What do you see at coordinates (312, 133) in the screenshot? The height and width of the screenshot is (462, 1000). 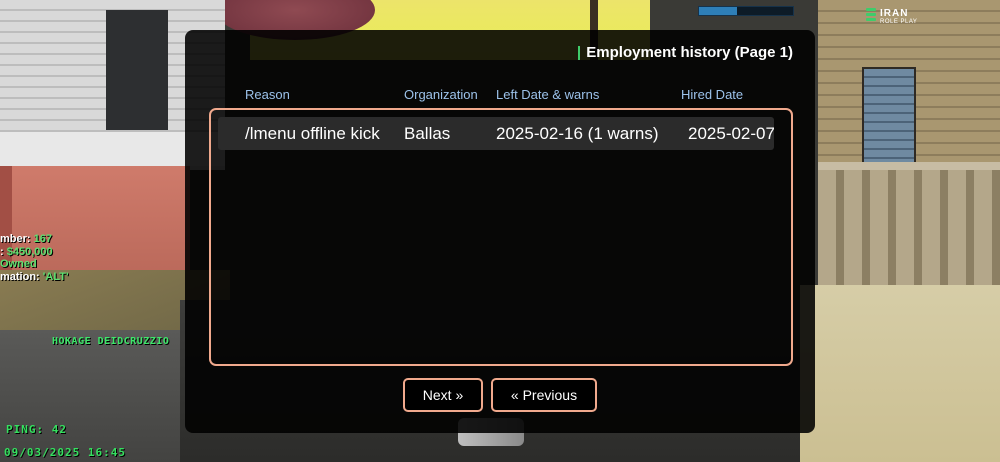 I see `cell-reason: /lmenu offline kick` at bounding box center [312, 133].